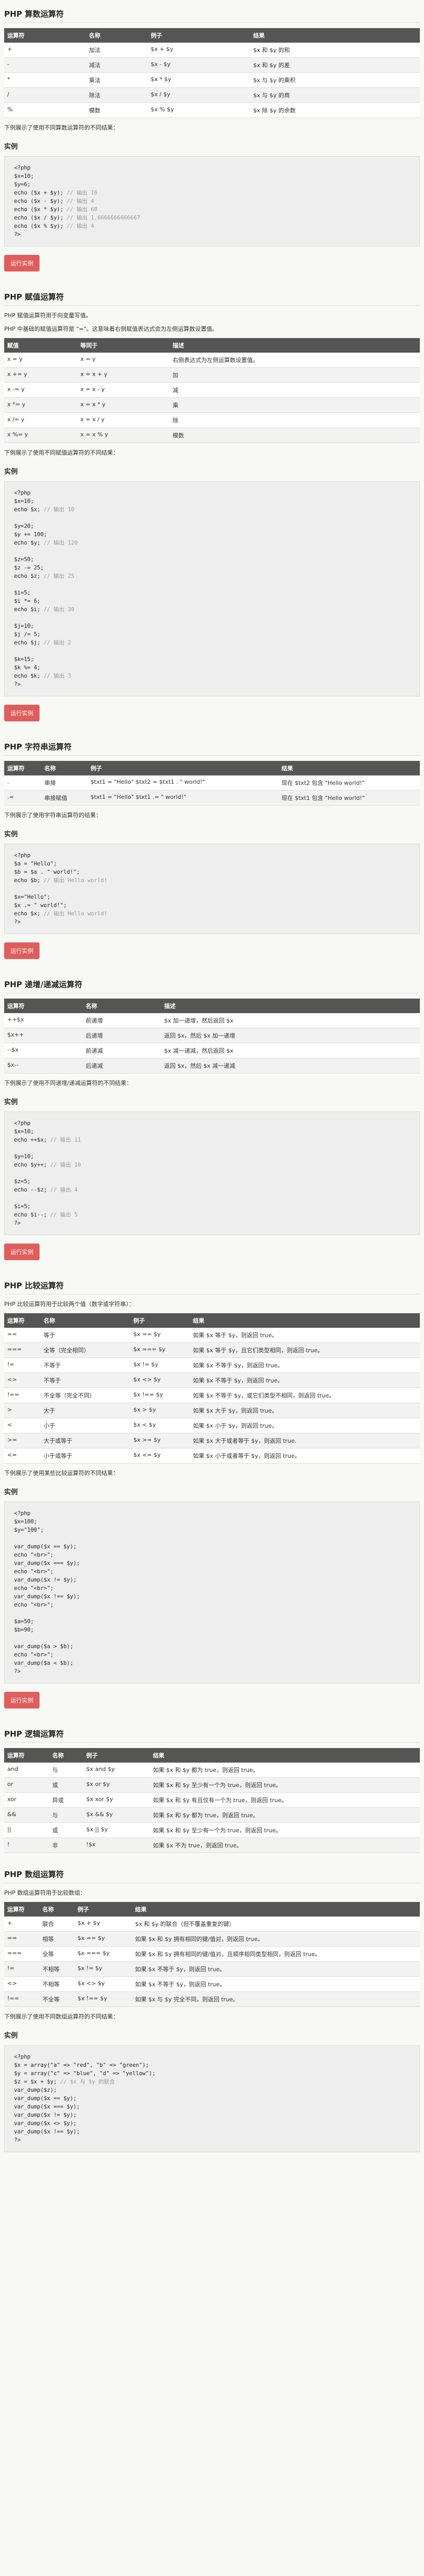 The image size is (424, 2576). Describe the element at coordinates (124, 360) in the screenshot. I see `table-cell: x = y` at that location.